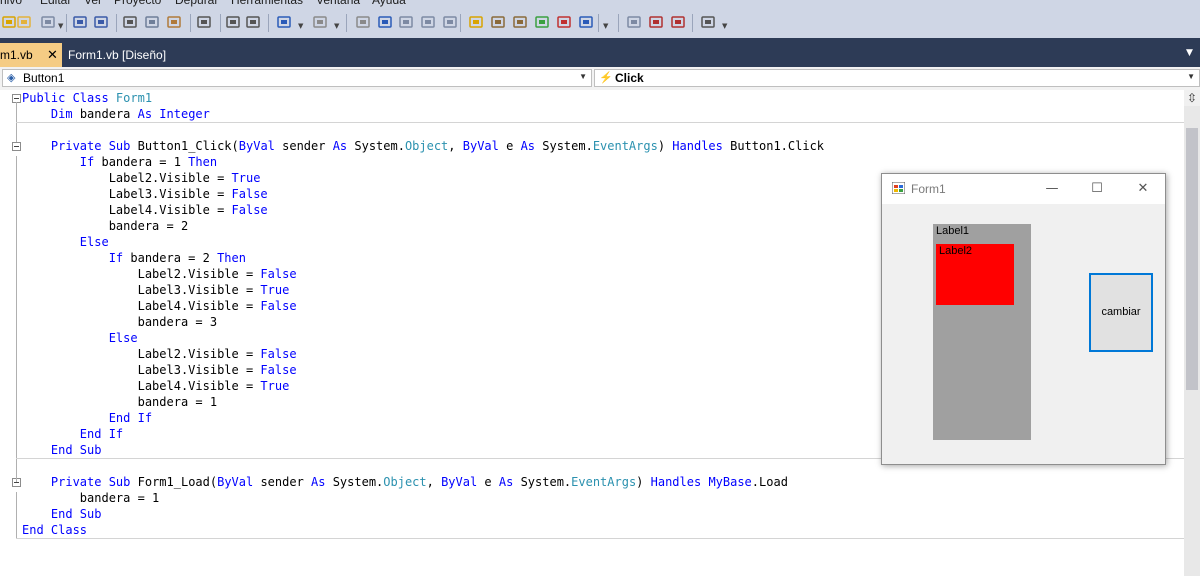  What do you see at coordinates (1192, 259) in the screenshot?
I see `scrollbar-thumb` at bounding box center [1192, 259].